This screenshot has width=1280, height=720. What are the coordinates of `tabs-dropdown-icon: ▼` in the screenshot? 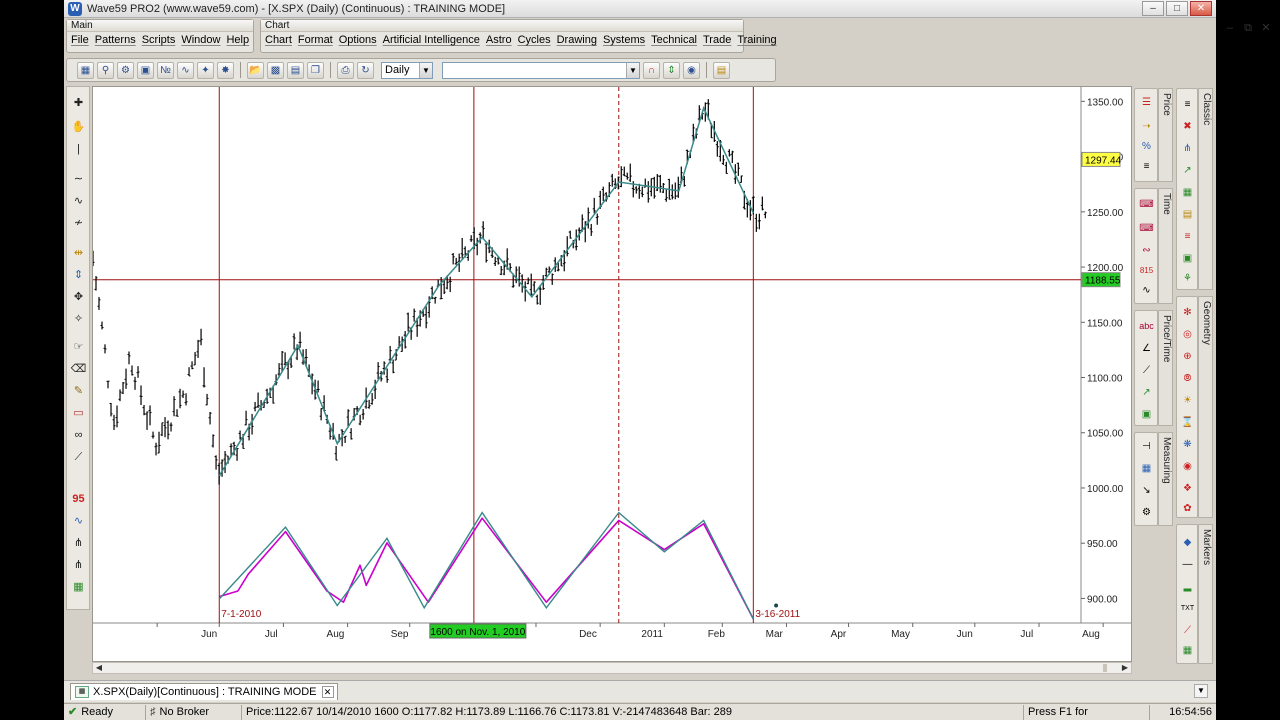 It's located at (1201, 691).